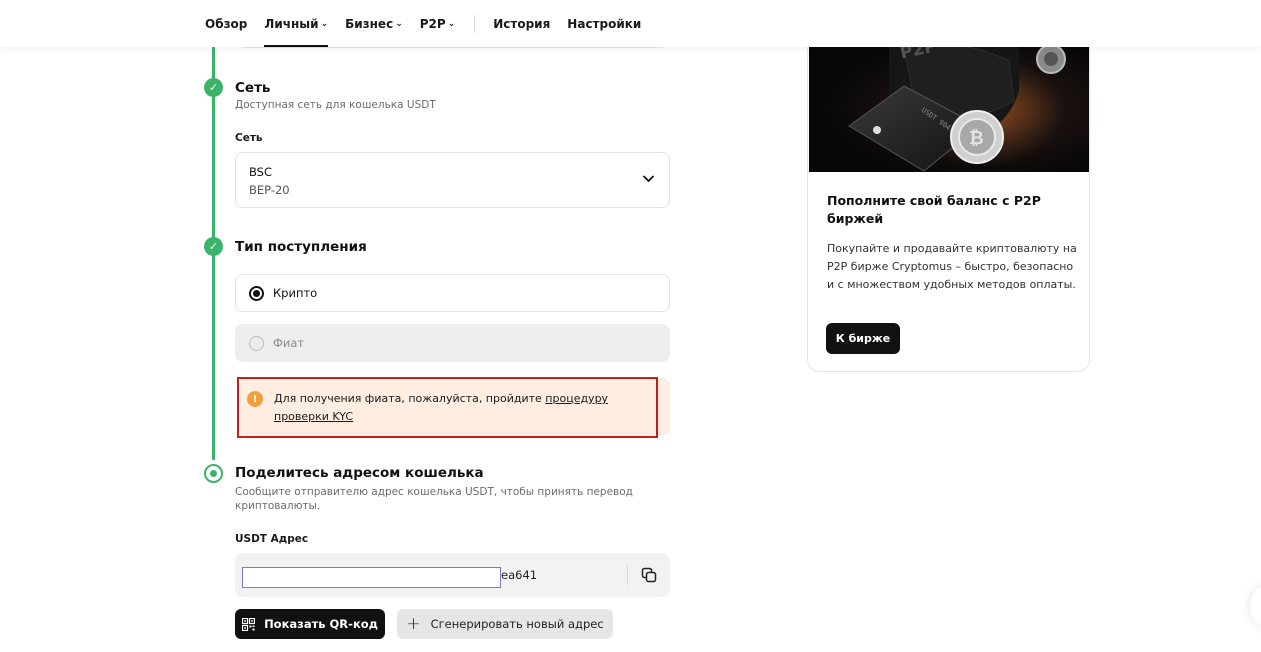  What do you see at coordinates (255, 399) in the screenshot?
I see `warning-icon: !` at bounding box center [255, 399].